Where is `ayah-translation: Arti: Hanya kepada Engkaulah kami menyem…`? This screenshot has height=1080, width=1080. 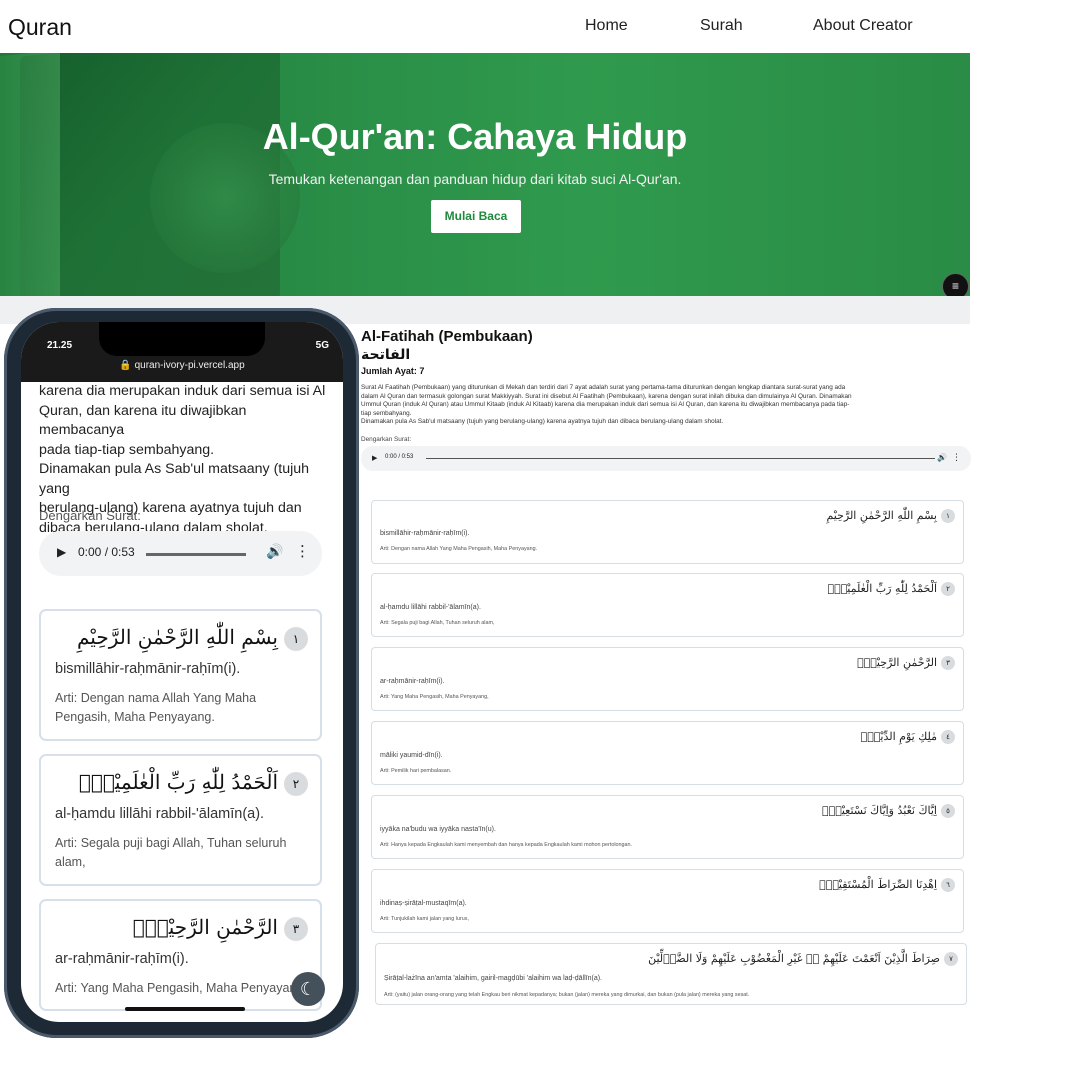
ayah-translation: Arti: Hanya kepada Engkaulah kami menyem… is located at coordinates (506, 845).